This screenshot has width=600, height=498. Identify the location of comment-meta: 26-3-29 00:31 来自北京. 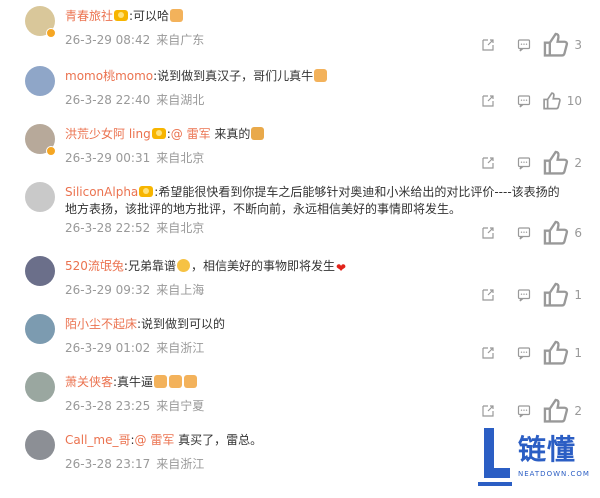
(134, 157).